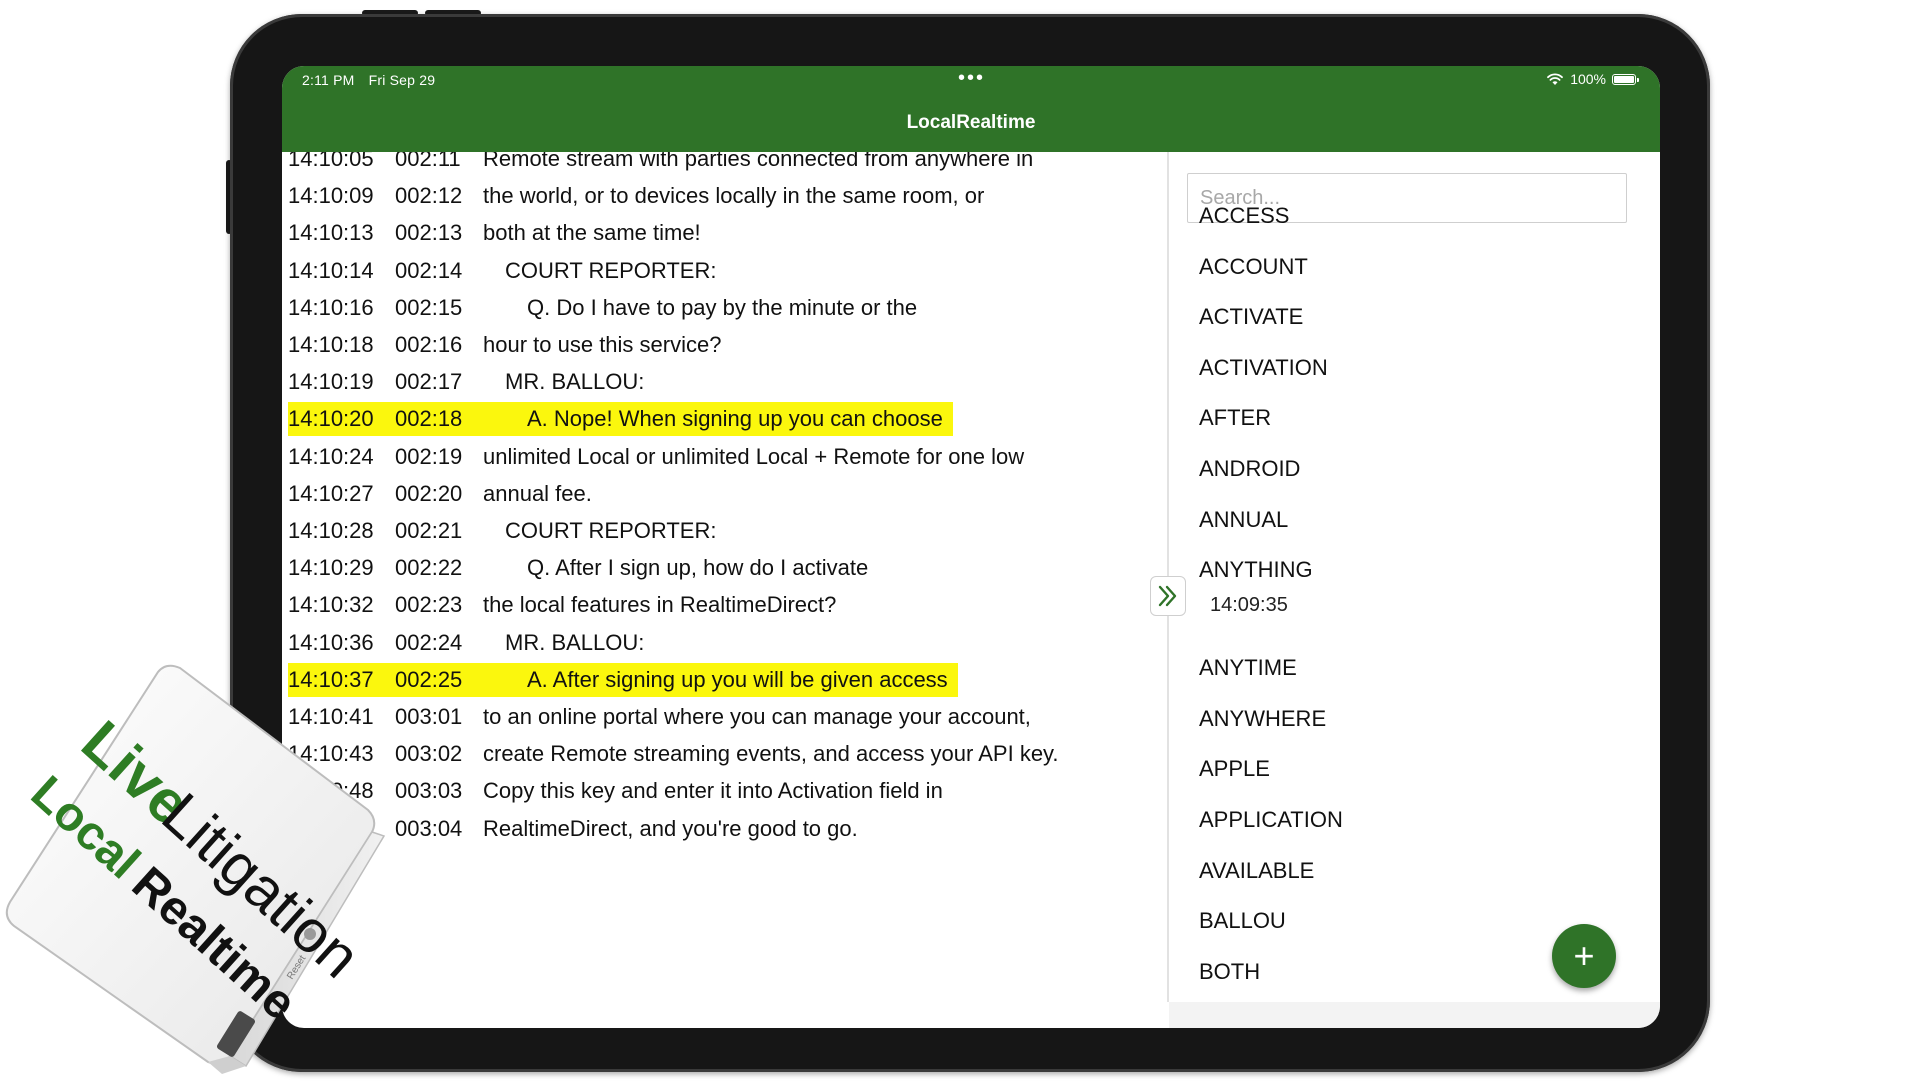  Describe the element at coordinates (1242, 921) in the screenshot. I see `keyword-item: BALLOU` at that location.